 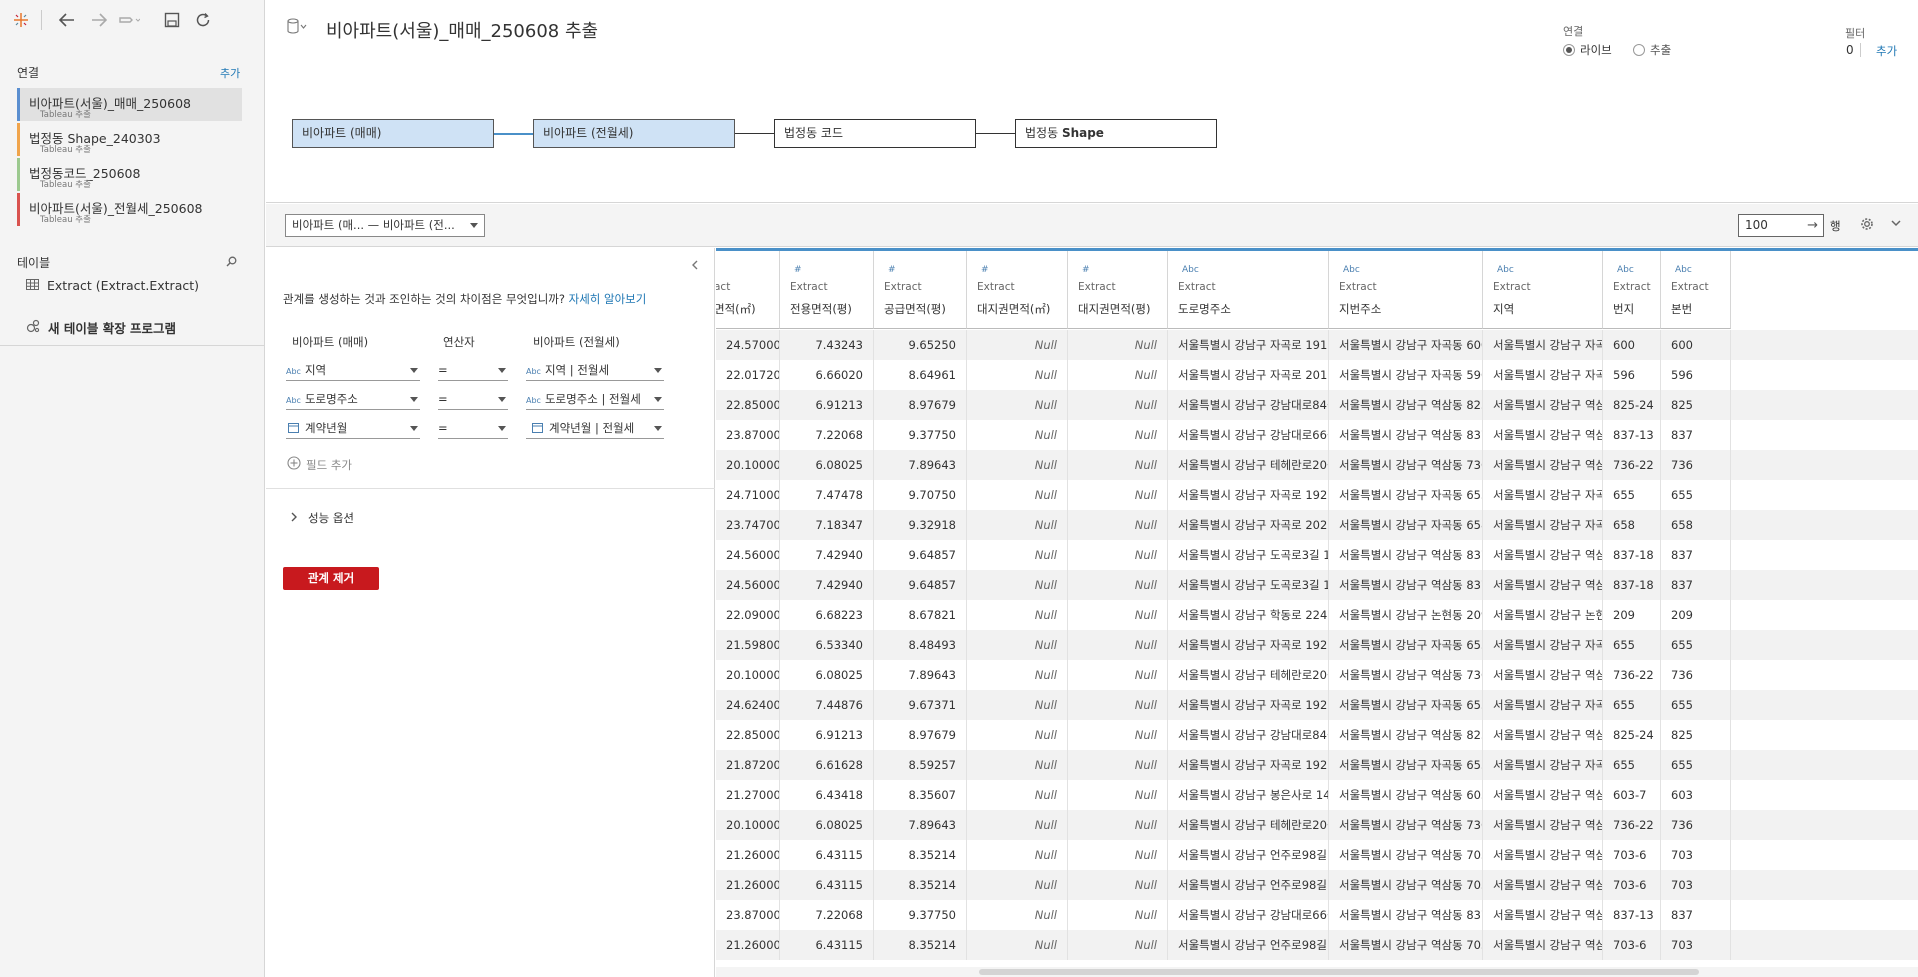 What do you see at coordinates (1248, 435) in the screenshot?
I see `table-cell: 서울특별시 강남구 강남대로66길 14` at bounding box center [1248, 435].